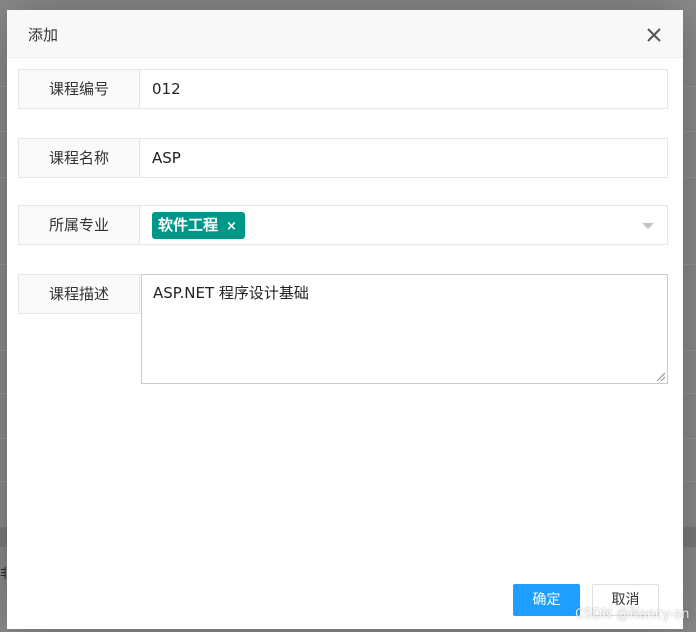  What do you see at coordinates (660, 376) in the screenshot?
I see `resize-grip-icon` at bounding box center [660, 376].